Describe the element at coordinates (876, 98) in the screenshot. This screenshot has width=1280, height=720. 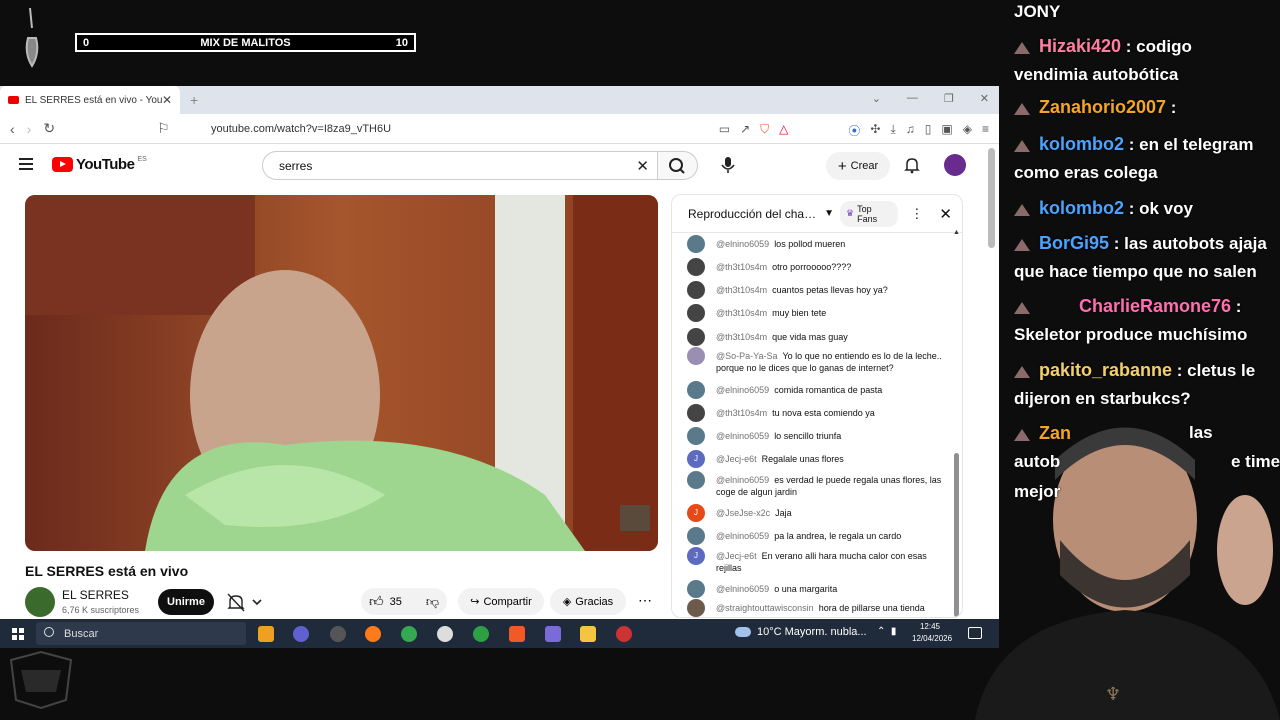
I see `tab-list-icon: ⌄` at that location.